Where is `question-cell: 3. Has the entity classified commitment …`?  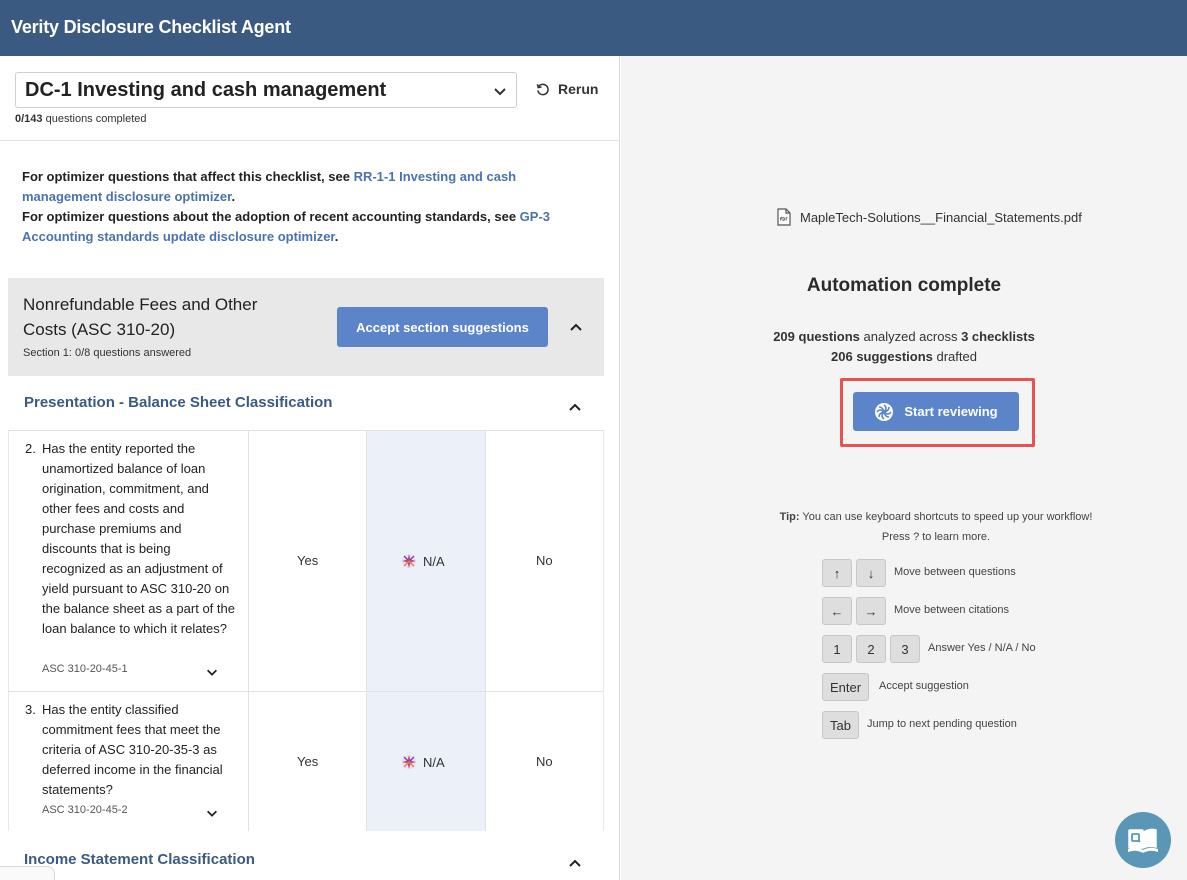 question-cell: 3. Has the entity classified commitment … is located at coordinates (129, 761).